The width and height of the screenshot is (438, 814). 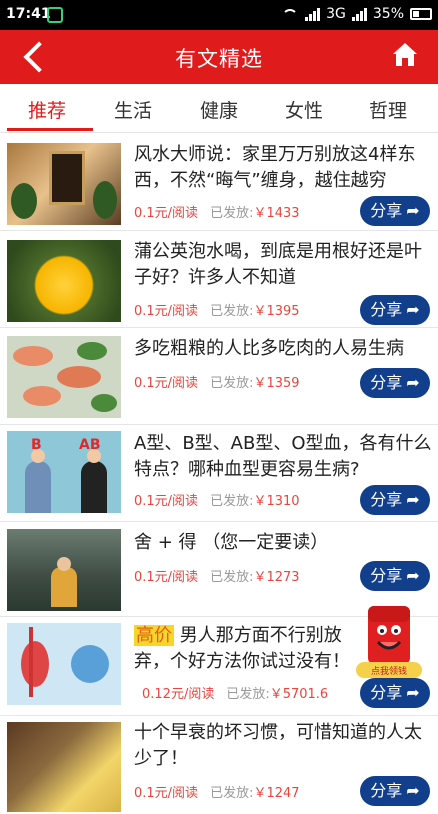 What do you see at coordinates (47, 109) in the screenshot?
I see `tab-recommend: 推荐` at bounding box center [47, 109].